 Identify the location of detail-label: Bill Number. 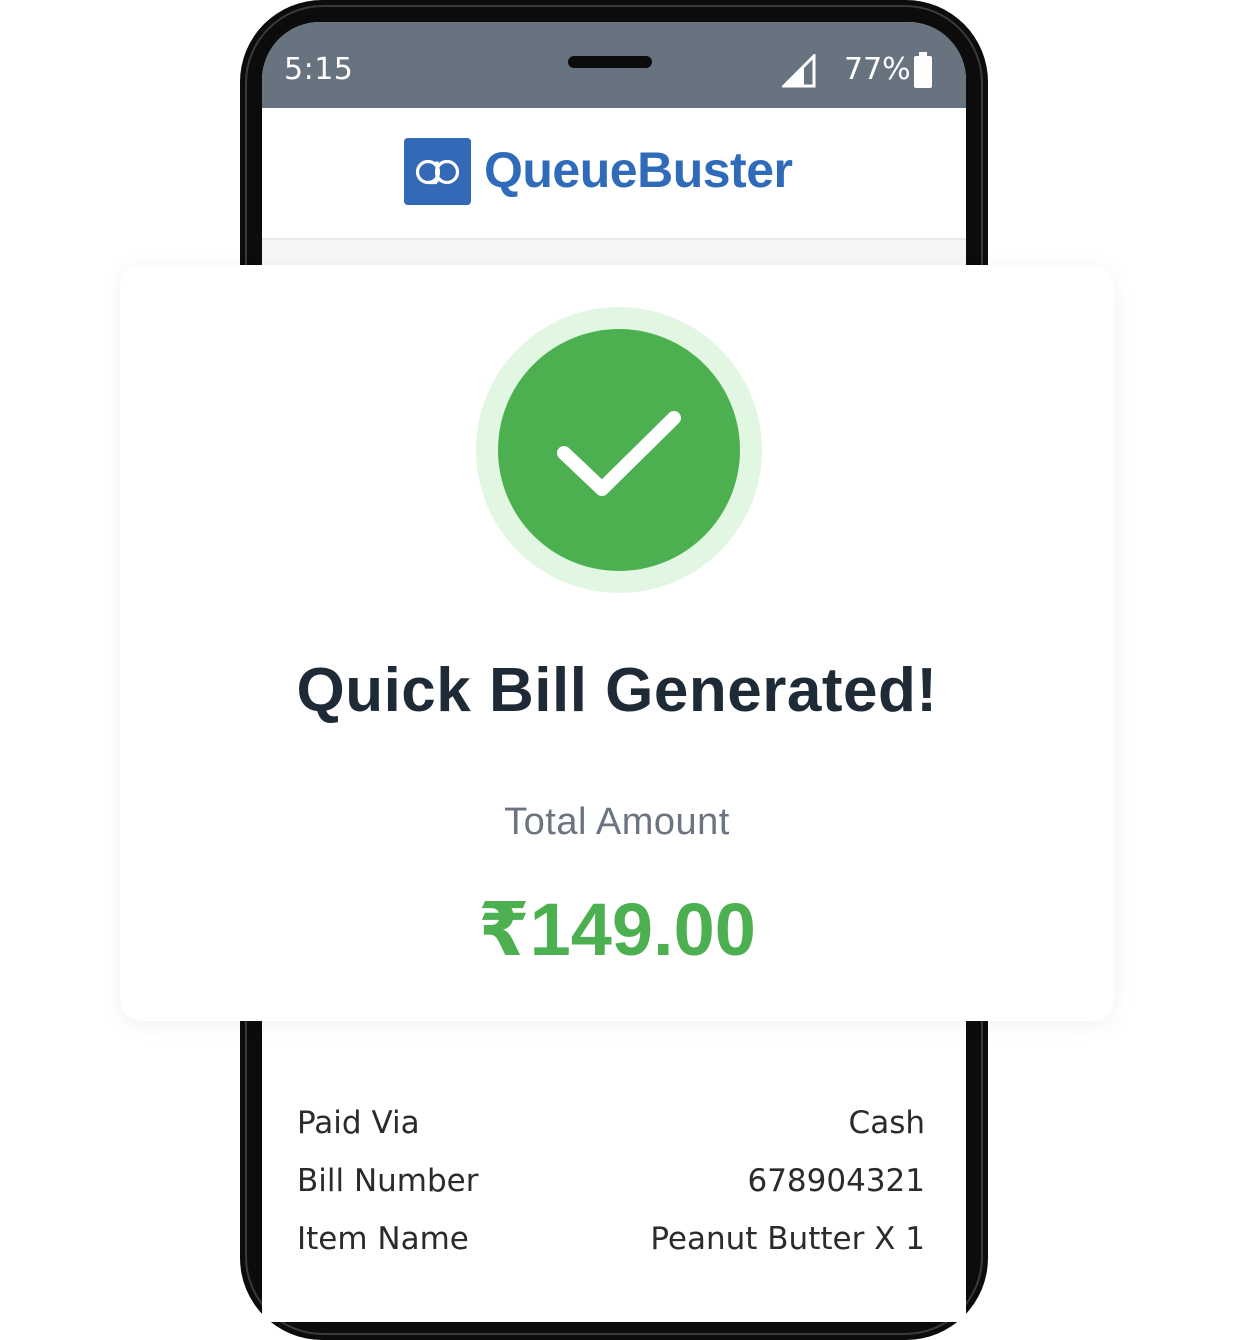
(388, 1181).